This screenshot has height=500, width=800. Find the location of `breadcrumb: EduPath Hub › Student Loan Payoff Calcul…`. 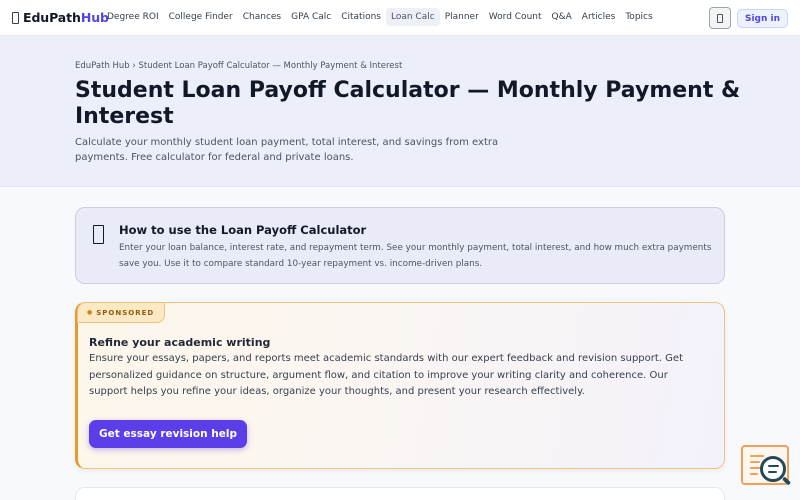

breadcrumb: EduPath Hub › Student Loan Payoff Calcul… is located at coordinates (238, 66).